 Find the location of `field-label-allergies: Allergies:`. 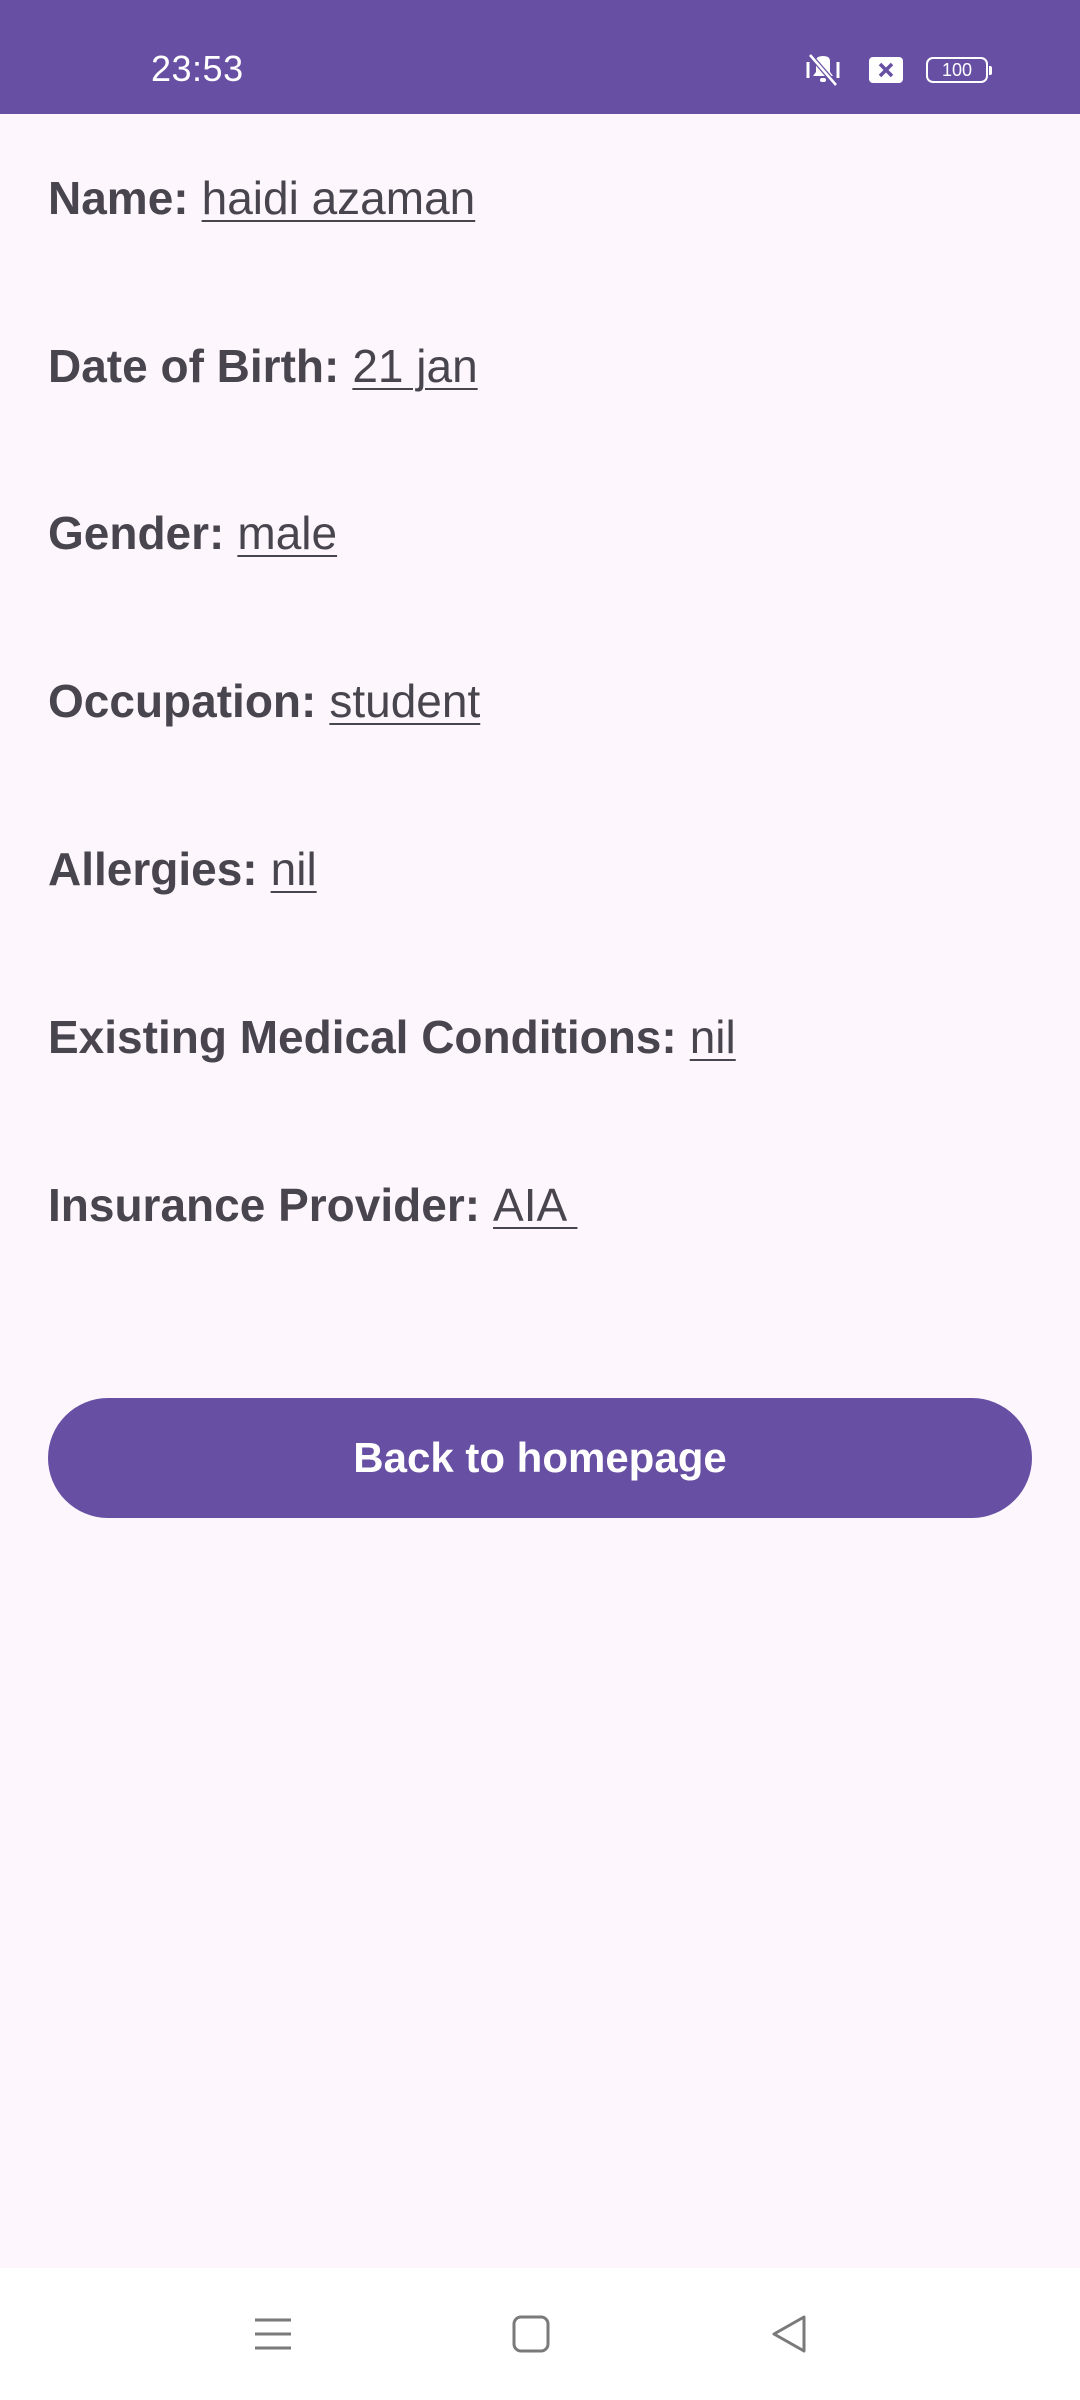

field-label-allergies: Allergies: is located at coordinates (153, 869).